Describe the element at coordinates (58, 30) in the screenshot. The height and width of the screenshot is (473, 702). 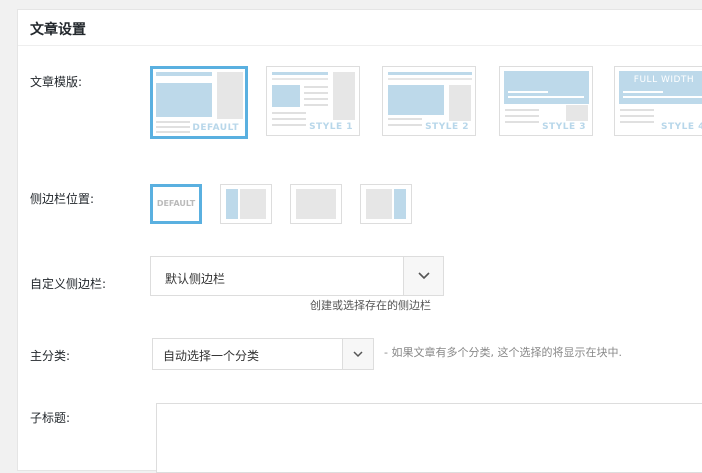
I see `panel-title: 文章设置` at that location.